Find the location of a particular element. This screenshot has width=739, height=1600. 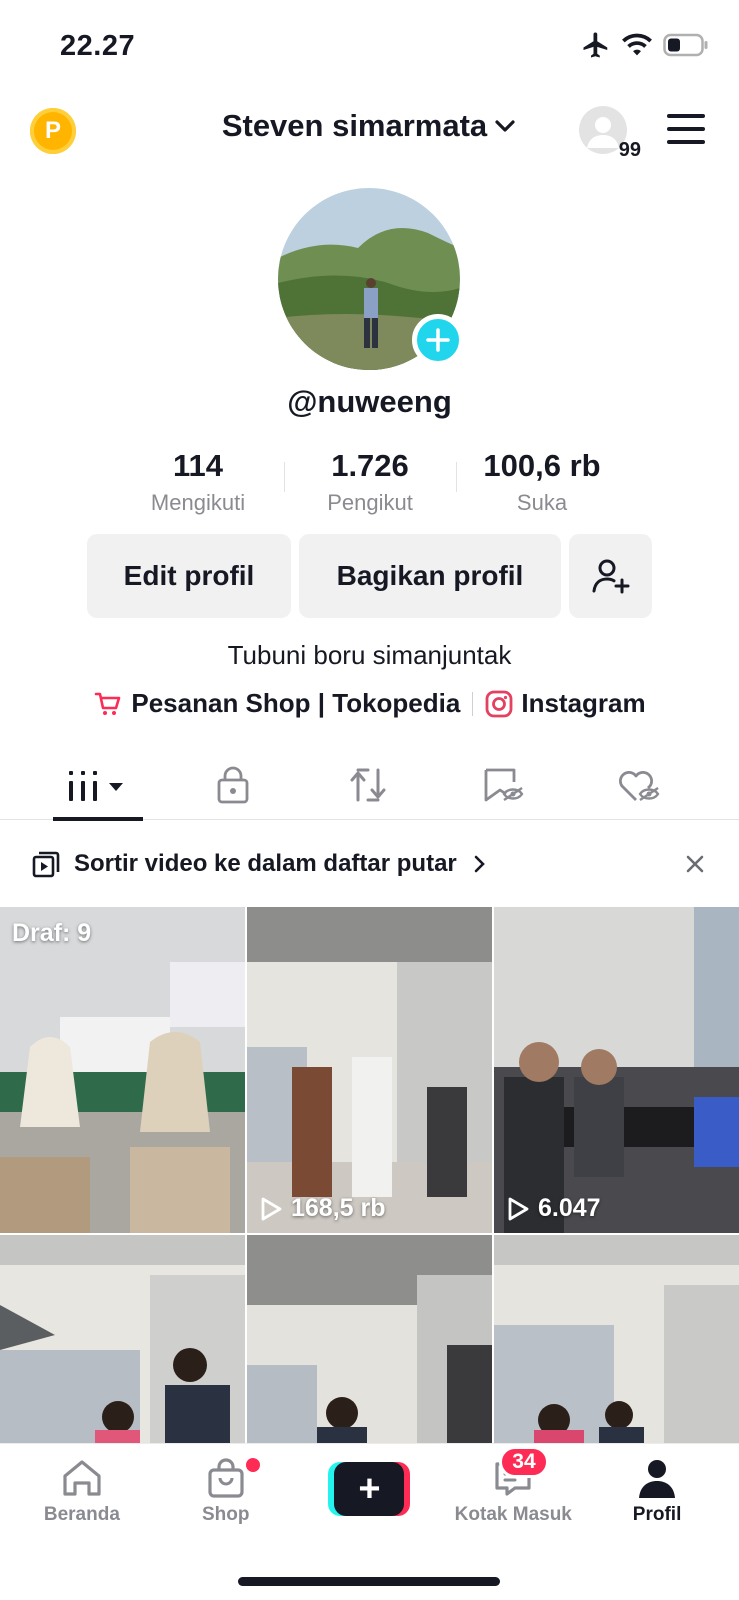

stat-value: 1.726 is located at coordinates (370, 465).